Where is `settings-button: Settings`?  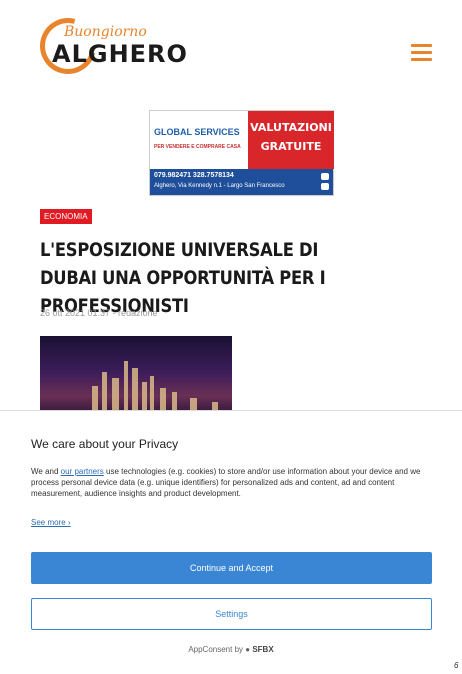 settings-button: Settings is located at coordinates (231, 614).